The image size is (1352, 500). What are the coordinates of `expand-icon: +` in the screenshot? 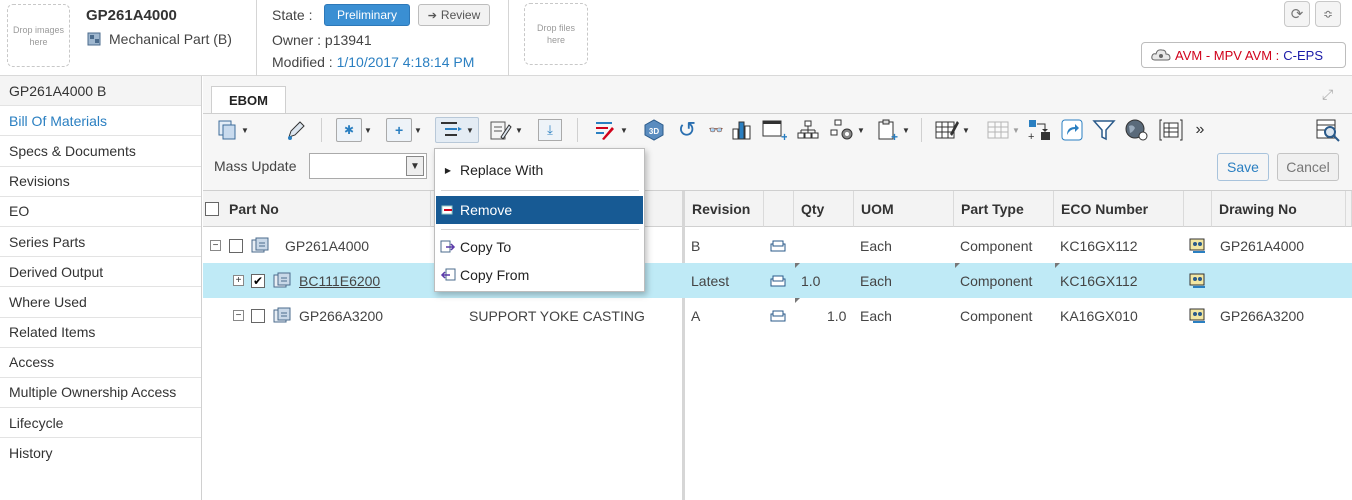 It's located at (238, 280).